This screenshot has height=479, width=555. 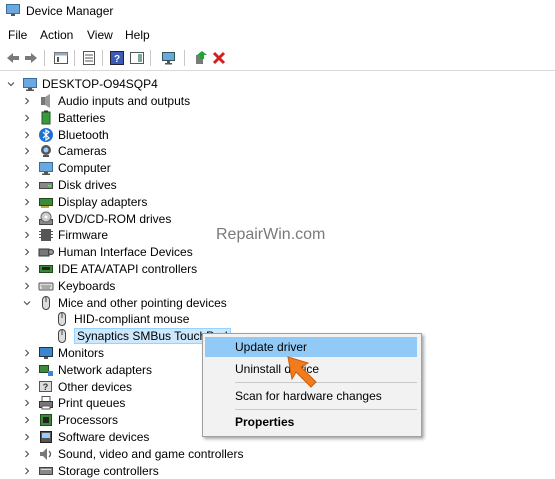 I want to click on properties-icon, so click(x=61, y=58).